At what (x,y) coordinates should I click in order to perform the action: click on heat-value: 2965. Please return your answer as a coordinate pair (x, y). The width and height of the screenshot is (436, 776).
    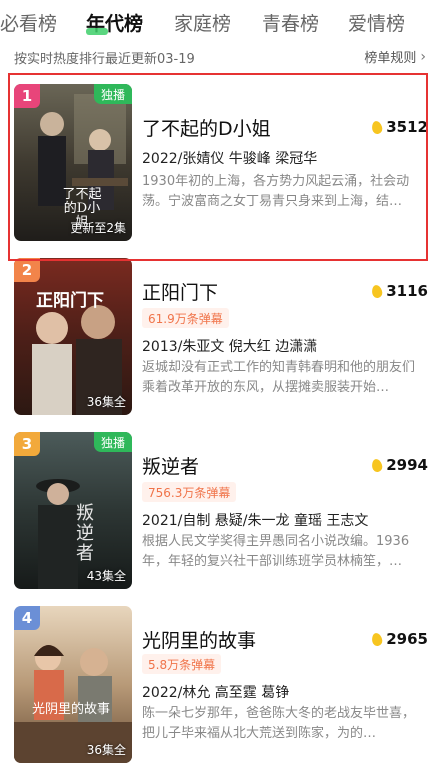
    Looking at the image, I should click on (407, 639).